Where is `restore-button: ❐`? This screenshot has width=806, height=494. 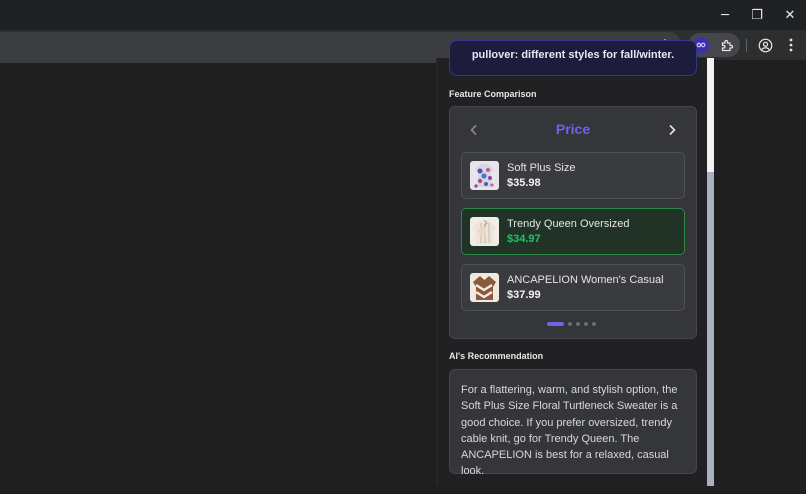 restore-button: ❐ is located at coordinates (757, 15).